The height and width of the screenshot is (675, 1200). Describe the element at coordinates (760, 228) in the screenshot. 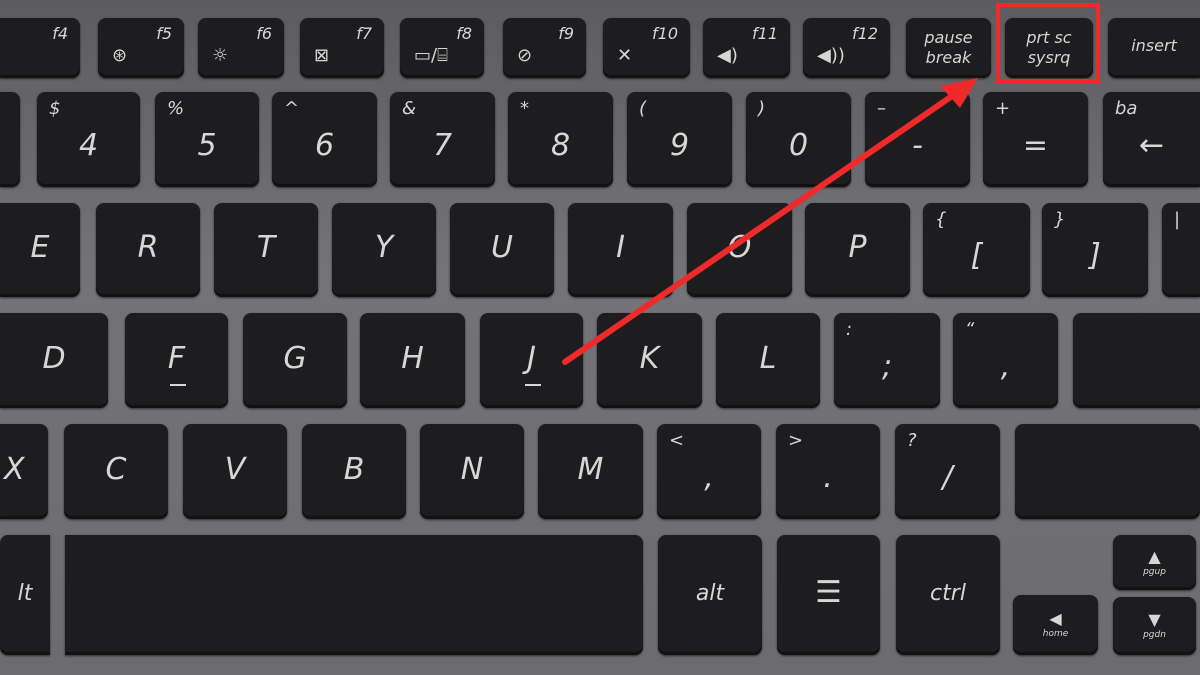

I see `arrow-shaft` at that location.